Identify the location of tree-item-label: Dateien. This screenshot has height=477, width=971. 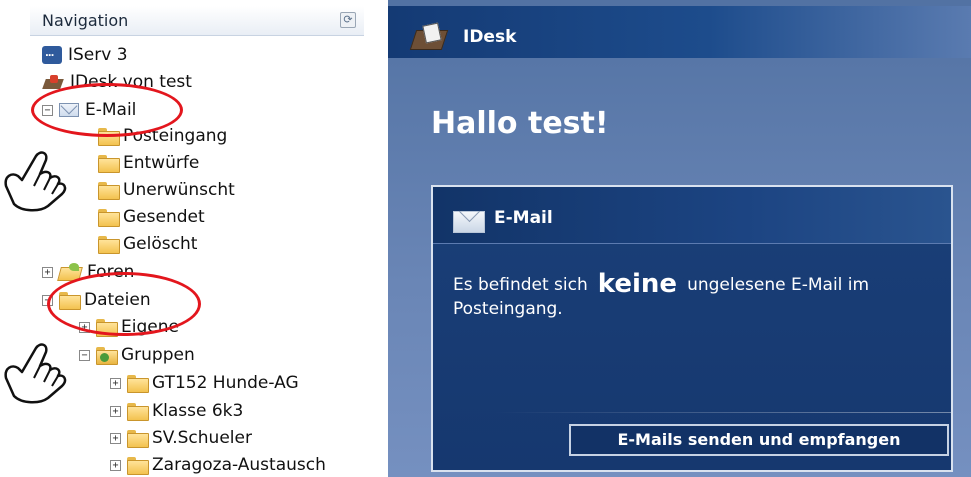
(117, 300).